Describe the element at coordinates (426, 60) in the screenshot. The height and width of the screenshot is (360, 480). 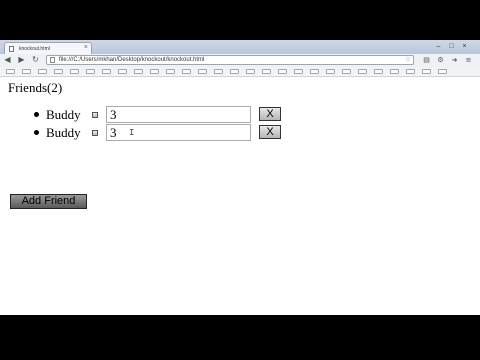
I see `page-menu-icon: ▤` at that location.